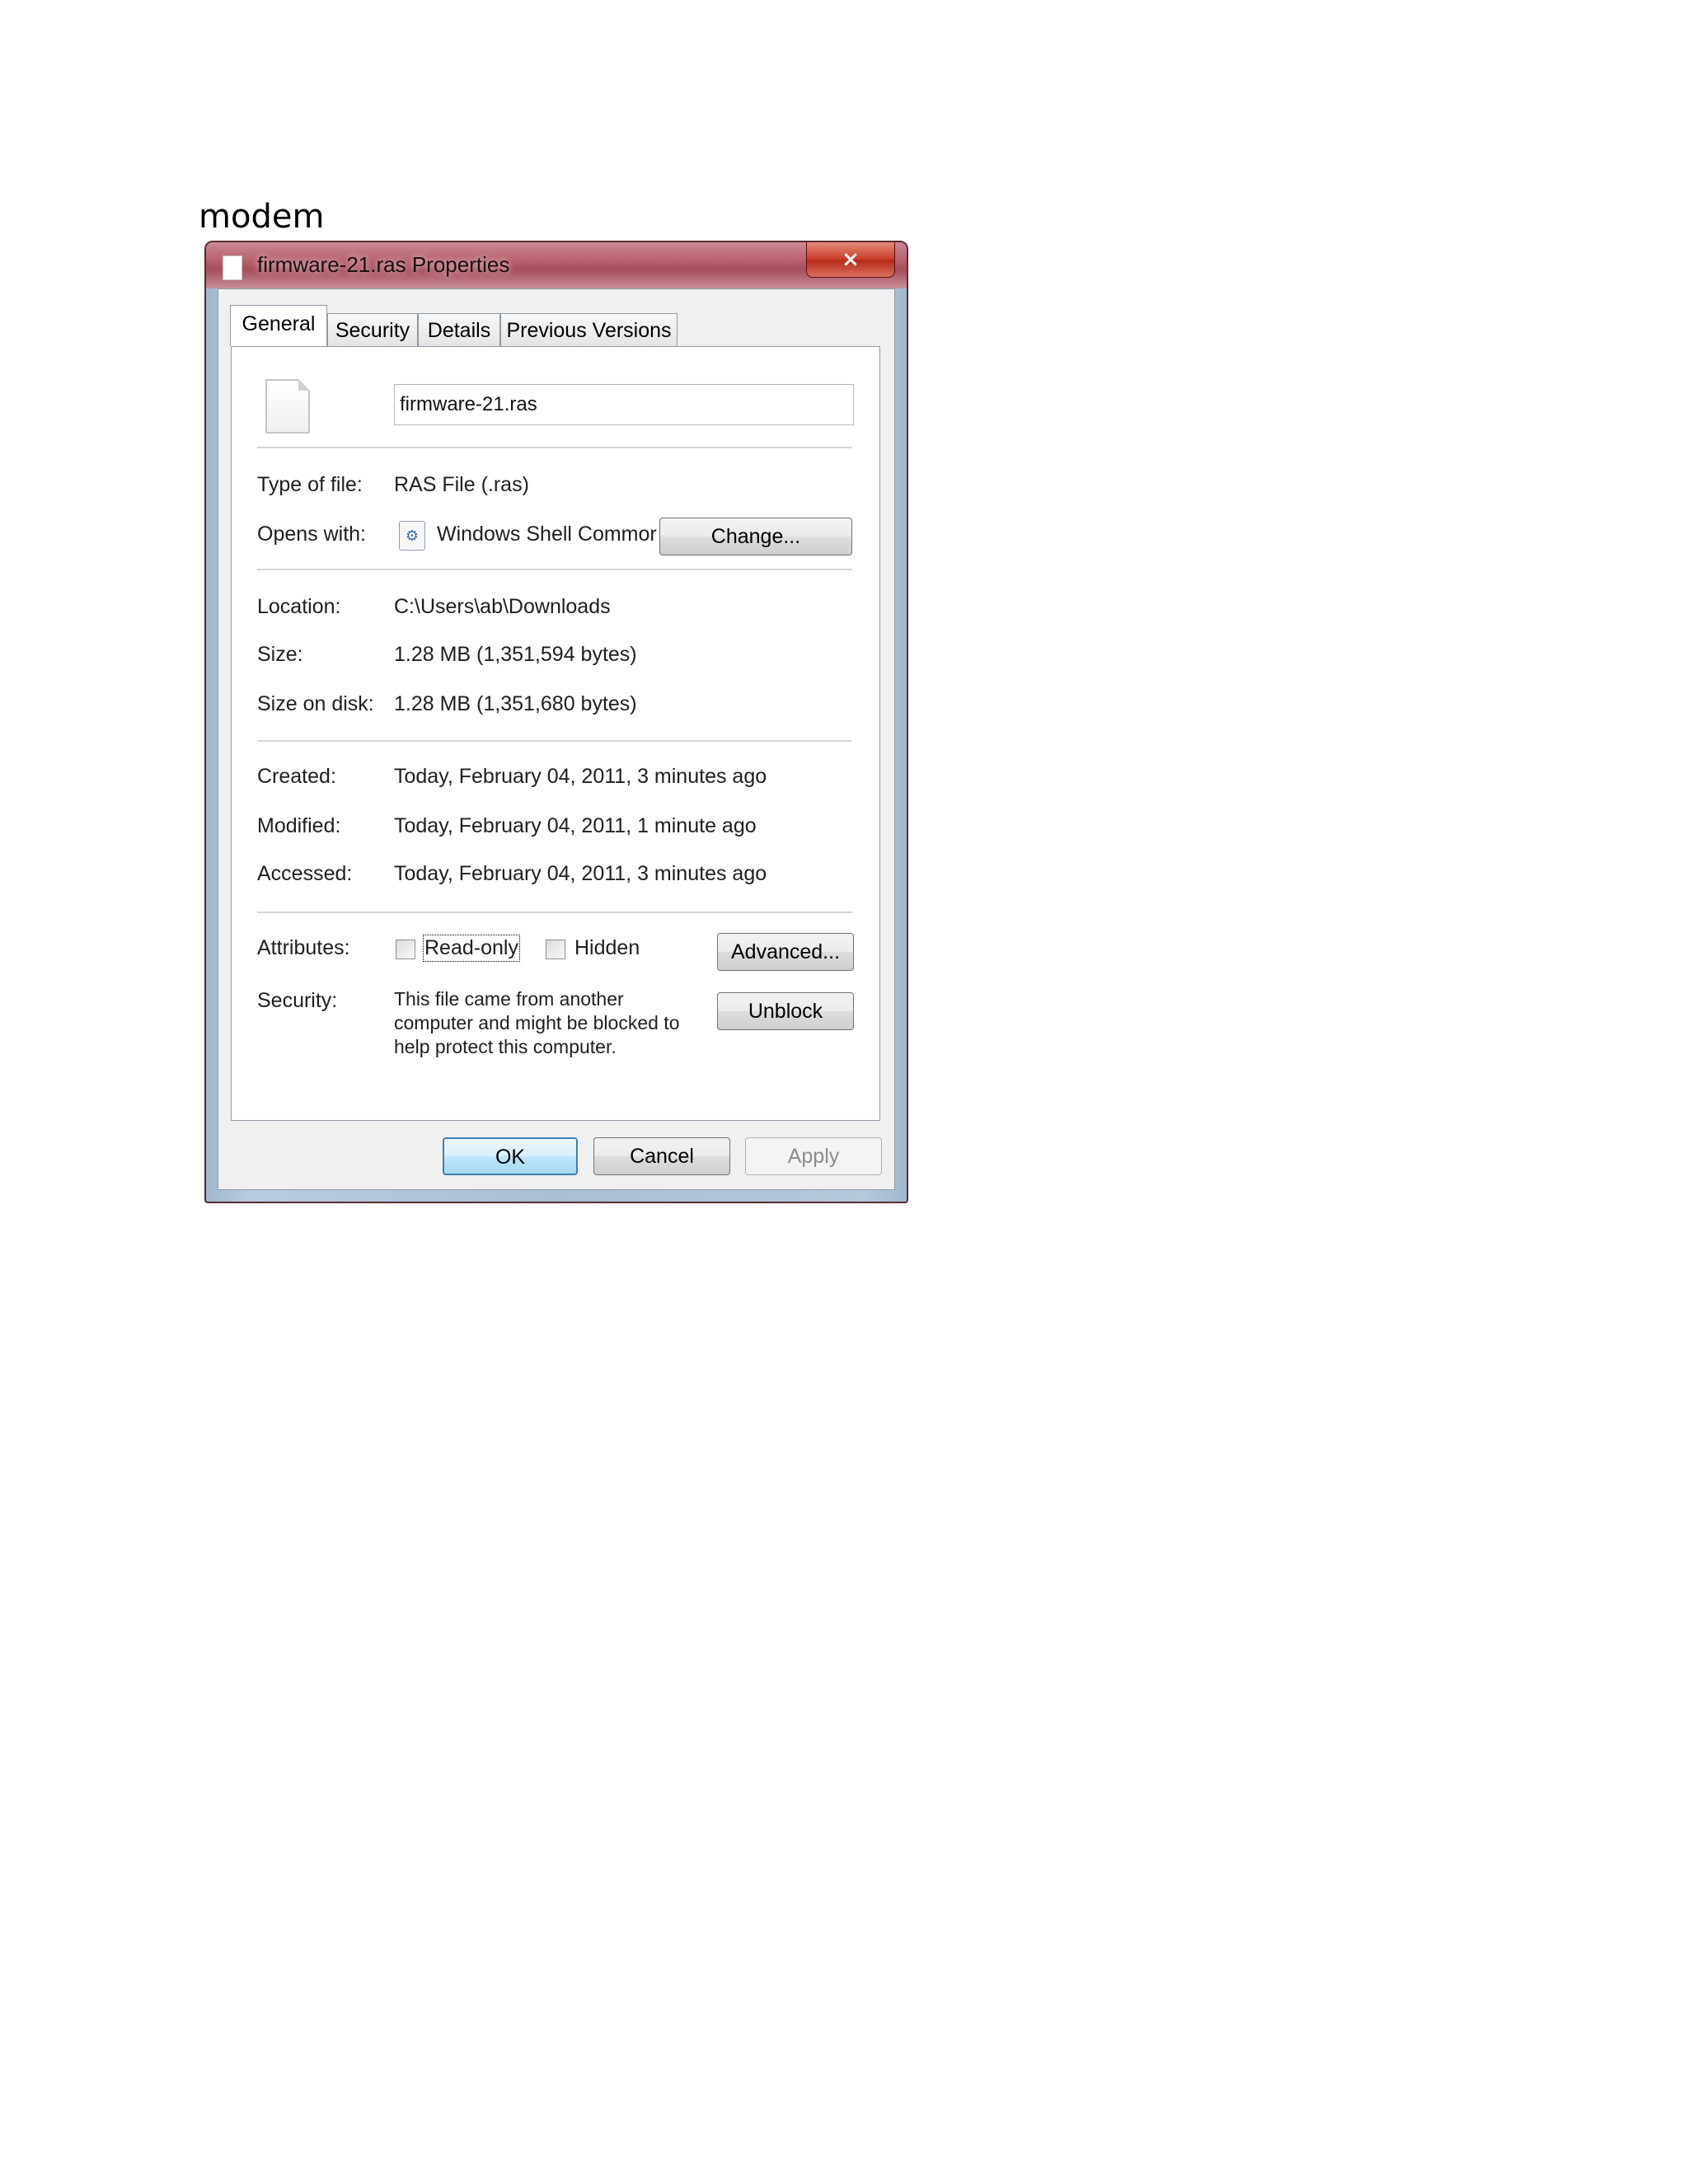  Describe the element at coordinates (547, 534) in the screenshot. I see `opens-with-value: Windows Shell Commor` at that location.